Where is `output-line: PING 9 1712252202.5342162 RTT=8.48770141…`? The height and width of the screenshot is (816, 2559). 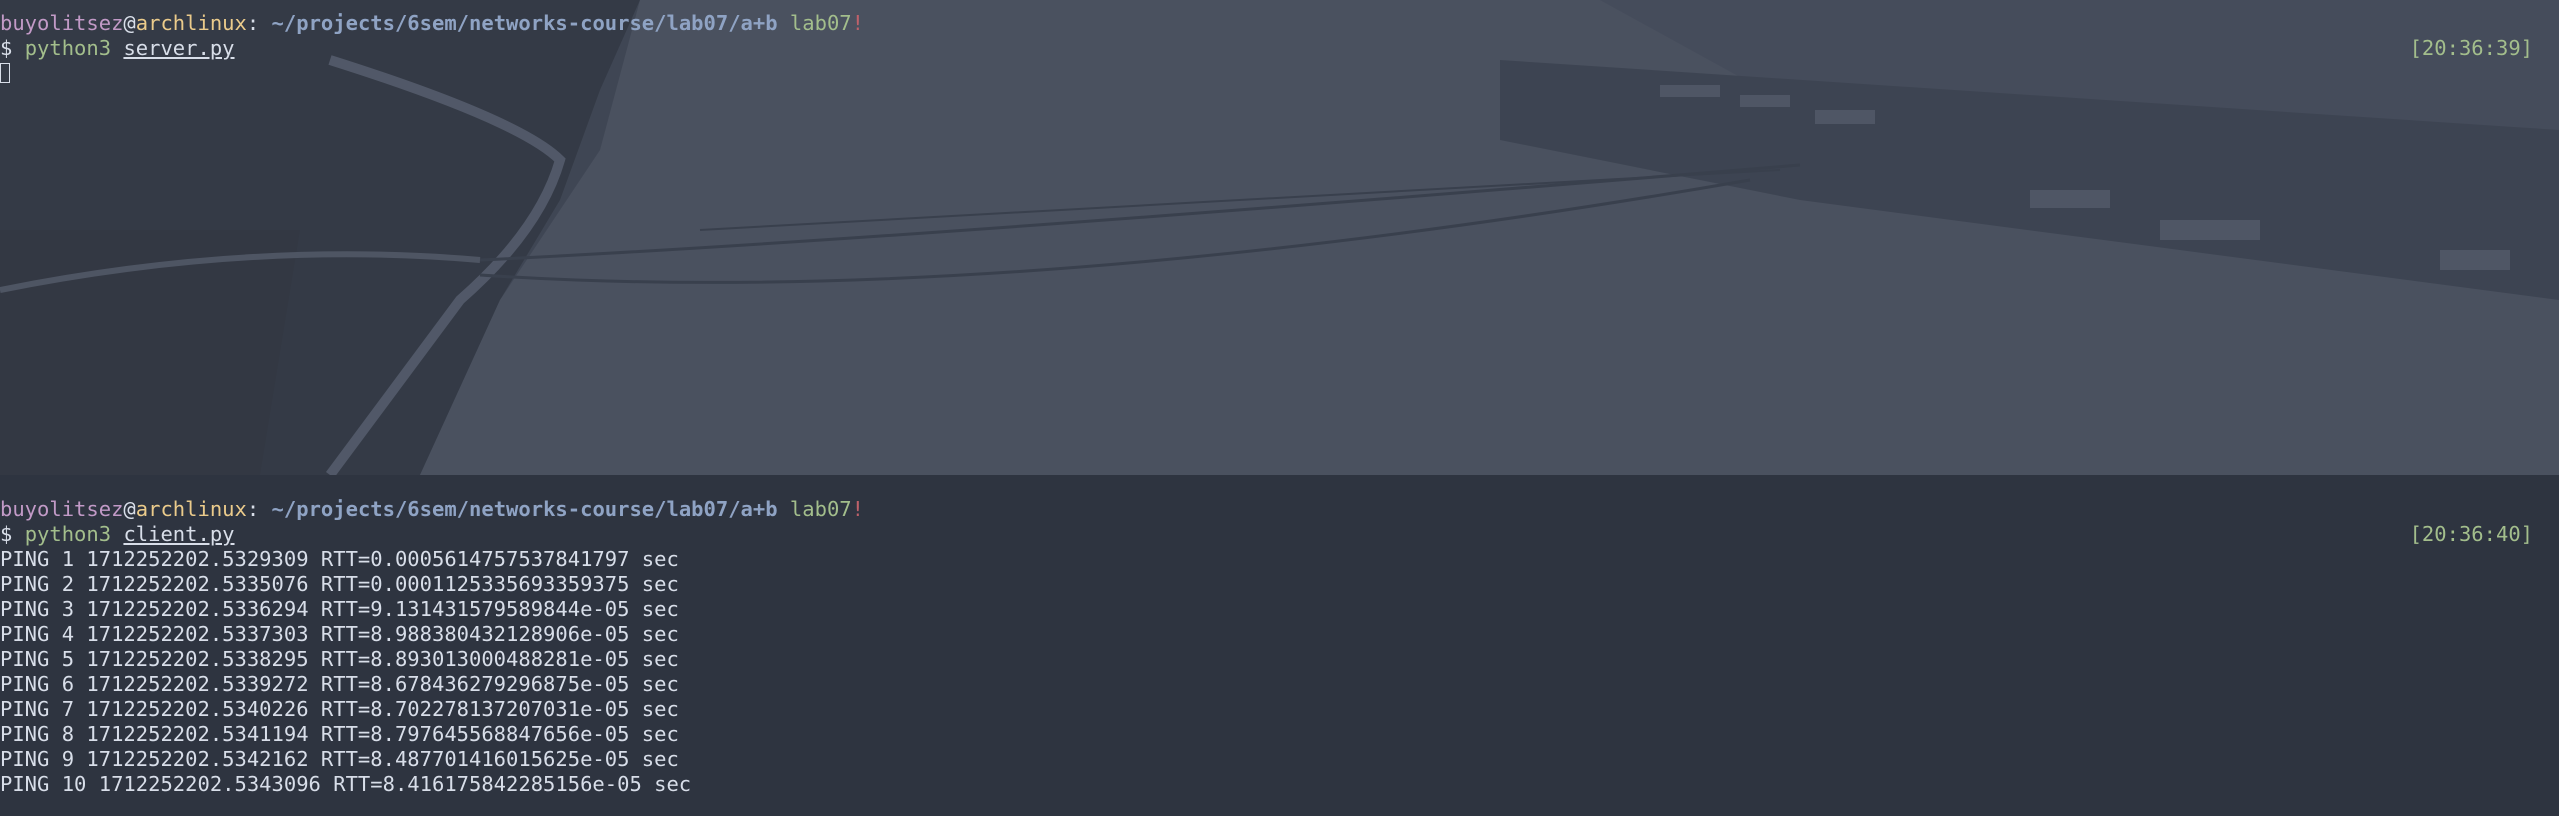 output-line: PING 9 1712252202.5342162 RTT=8.48770141… is located at coordinates (339, 759).